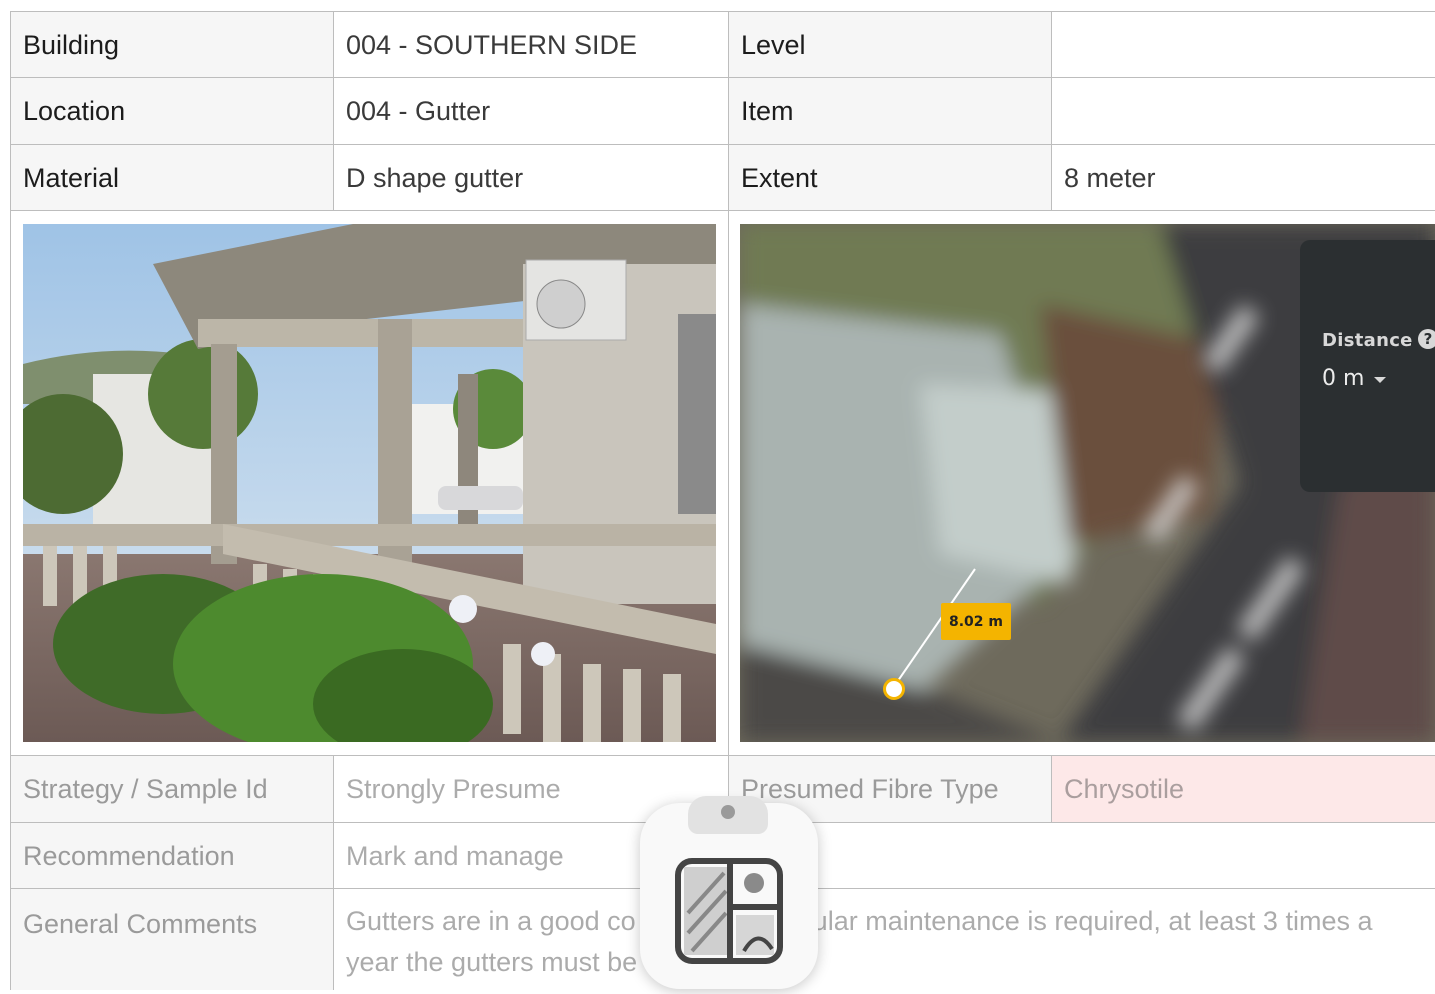 The image size is (1435, 994). I want to click on item-label: Item, so click(889, 111).